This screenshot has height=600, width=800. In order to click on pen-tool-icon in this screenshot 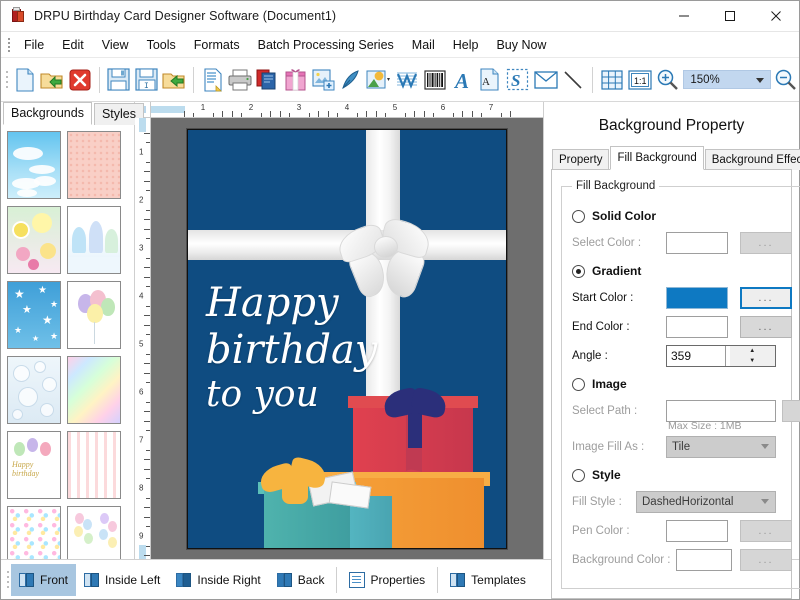, I will do `click(351, 80)`.